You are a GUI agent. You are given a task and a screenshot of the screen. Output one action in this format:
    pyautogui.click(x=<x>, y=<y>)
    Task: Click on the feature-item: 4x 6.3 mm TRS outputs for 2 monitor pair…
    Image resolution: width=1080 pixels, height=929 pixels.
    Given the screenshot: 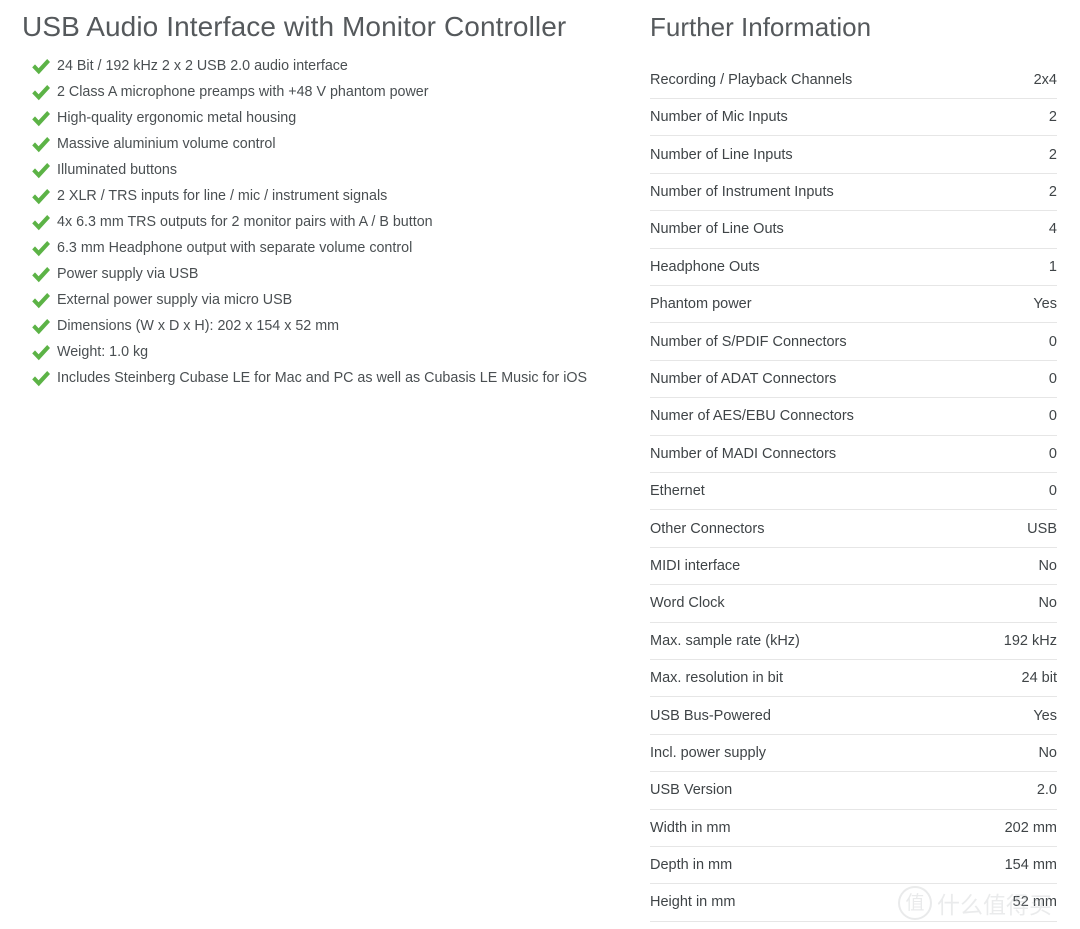 What is the action you would take?
    pyautogui.click(x=320, y=225)
    